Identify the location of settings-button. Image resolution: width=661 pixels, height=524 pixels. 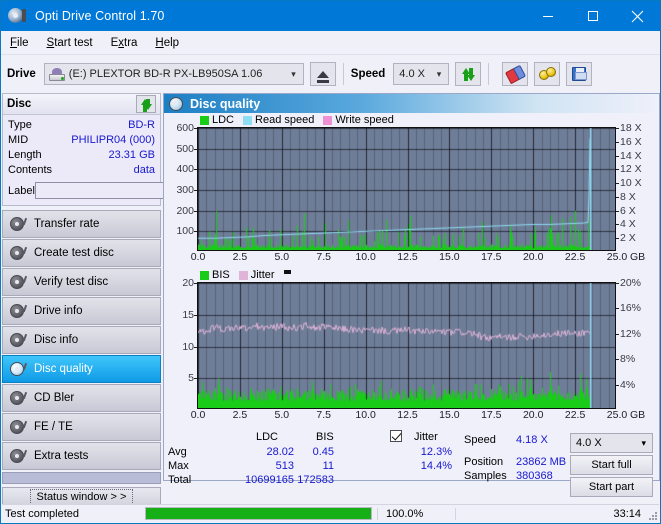
(547, 74).